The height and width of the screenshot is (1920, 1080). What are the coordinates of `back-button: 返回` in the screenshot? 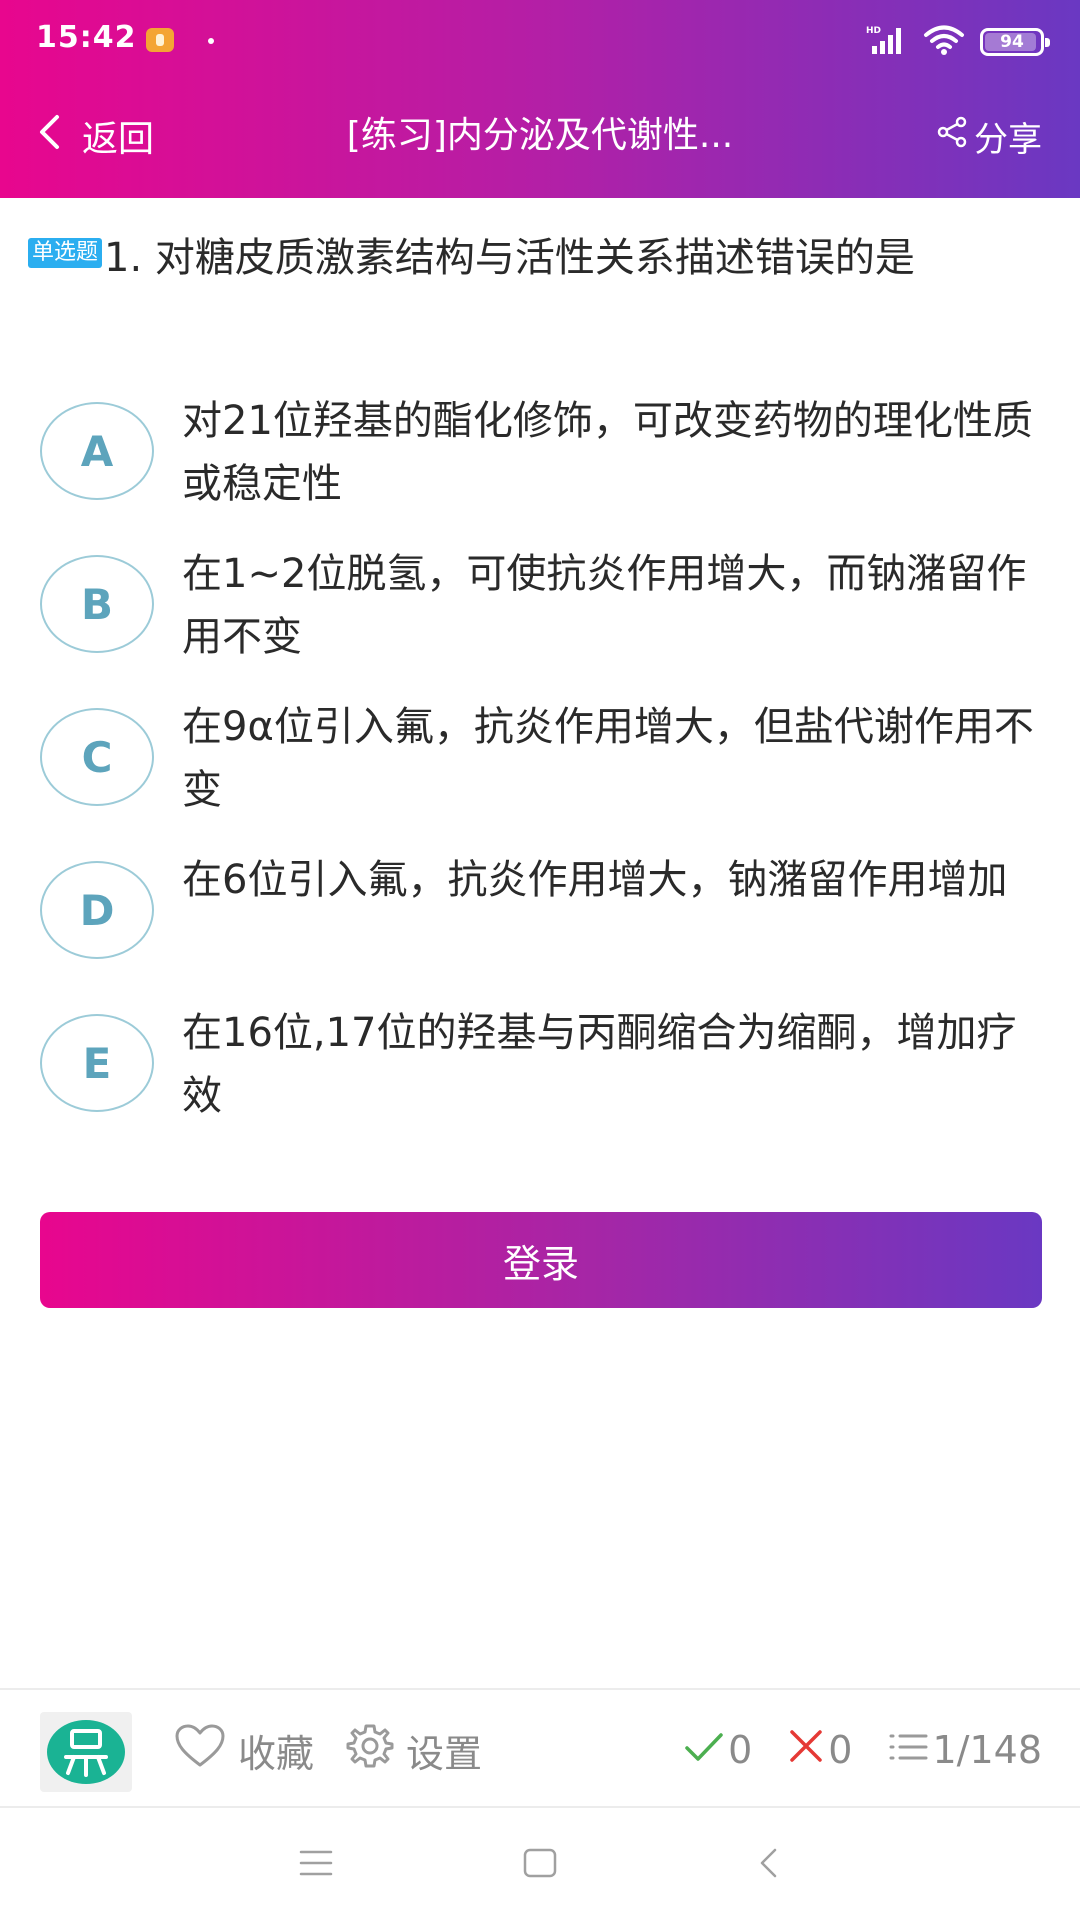 It's located at (96, 136).